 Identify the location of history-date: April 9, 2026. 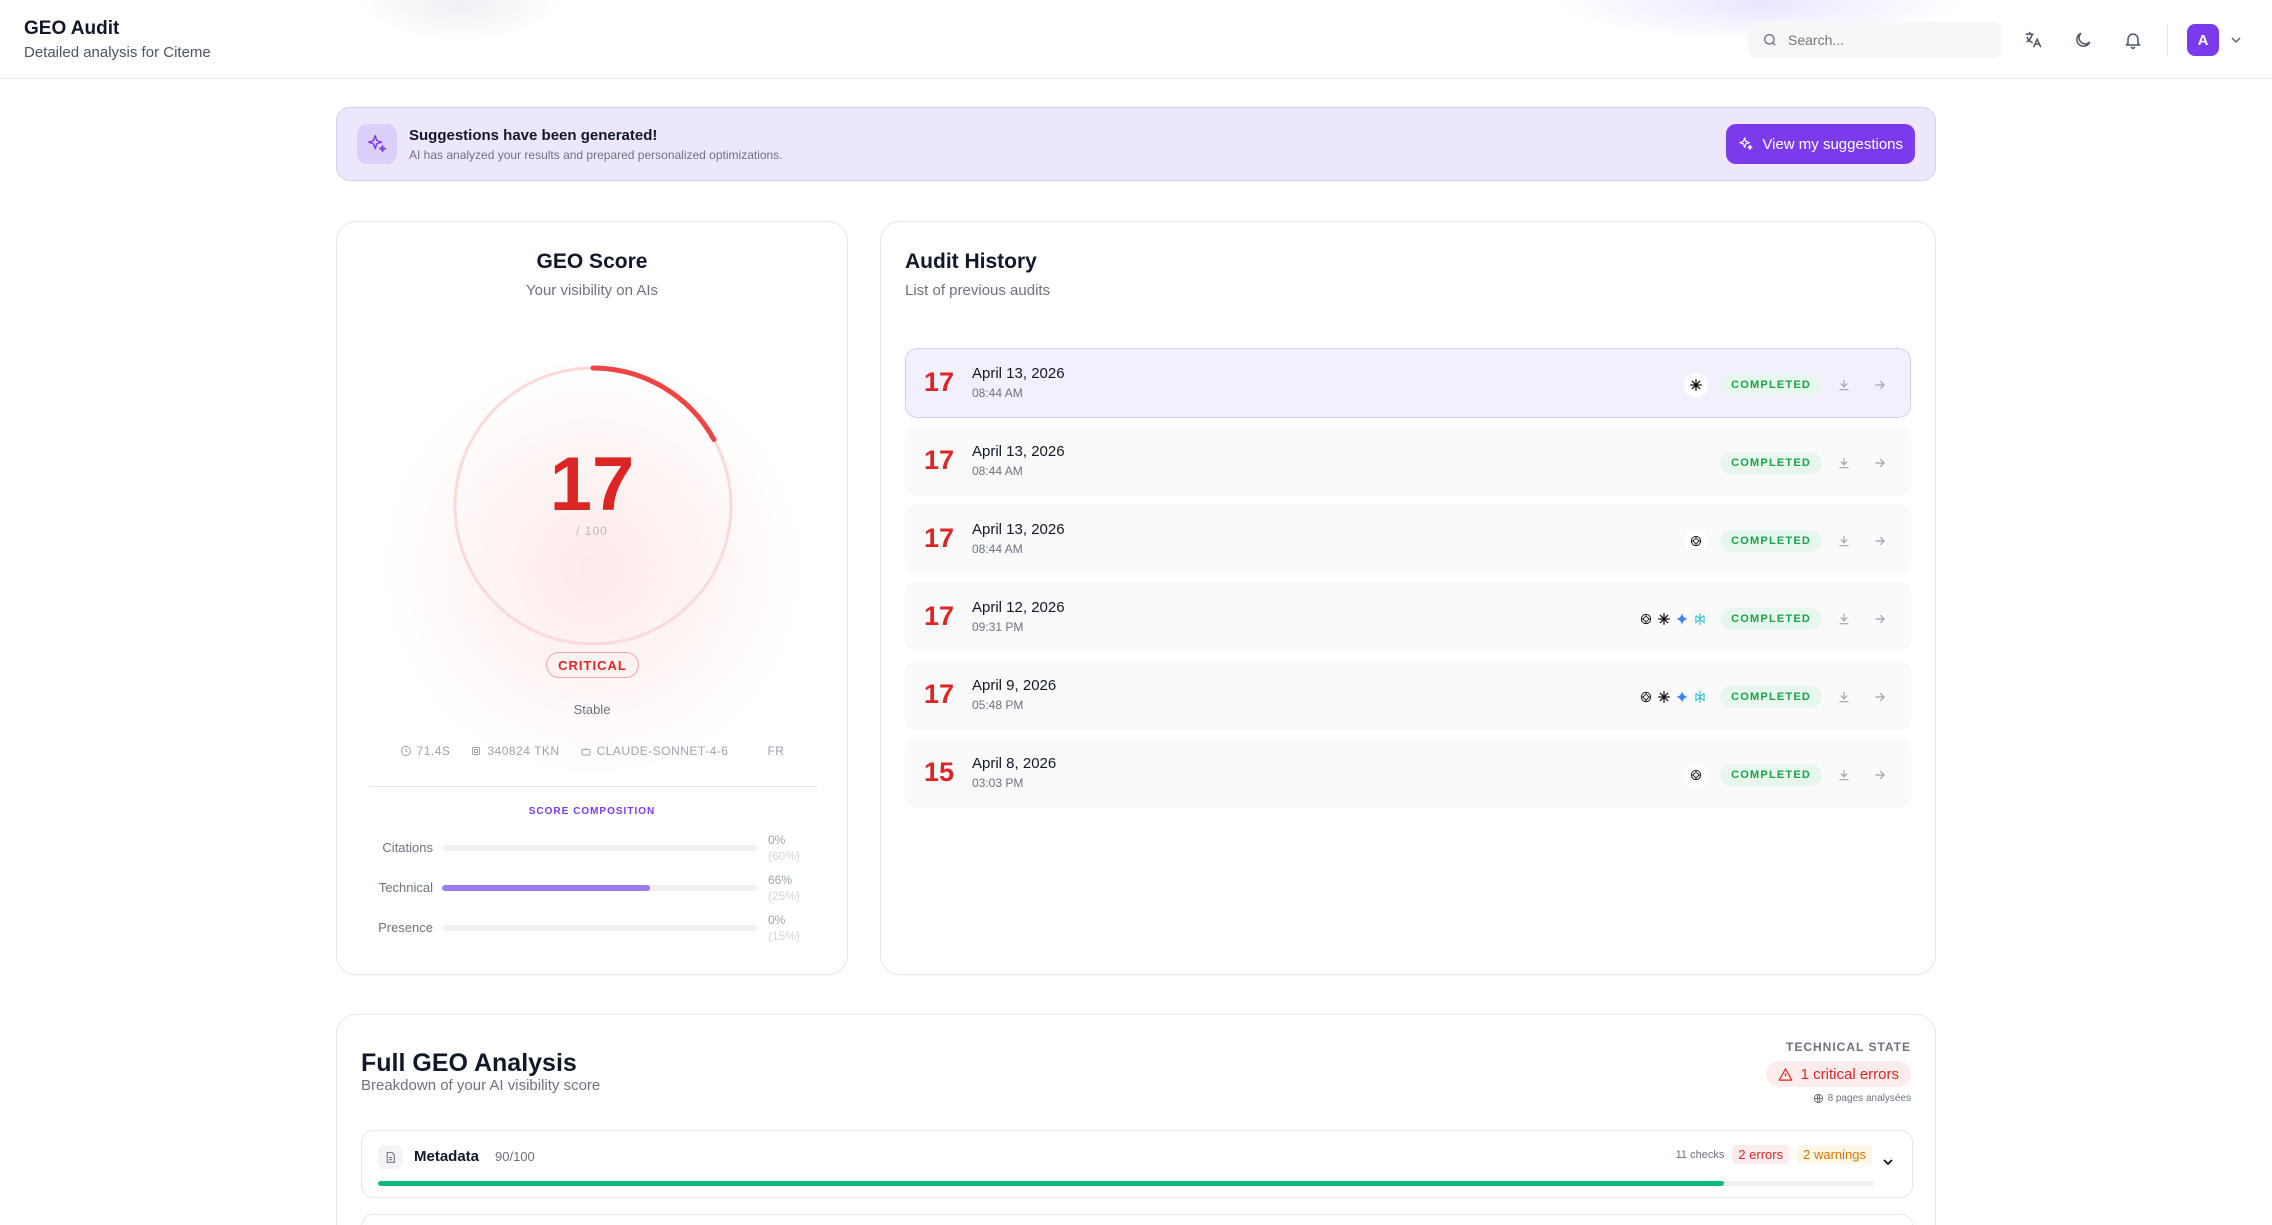
(1014, 685).